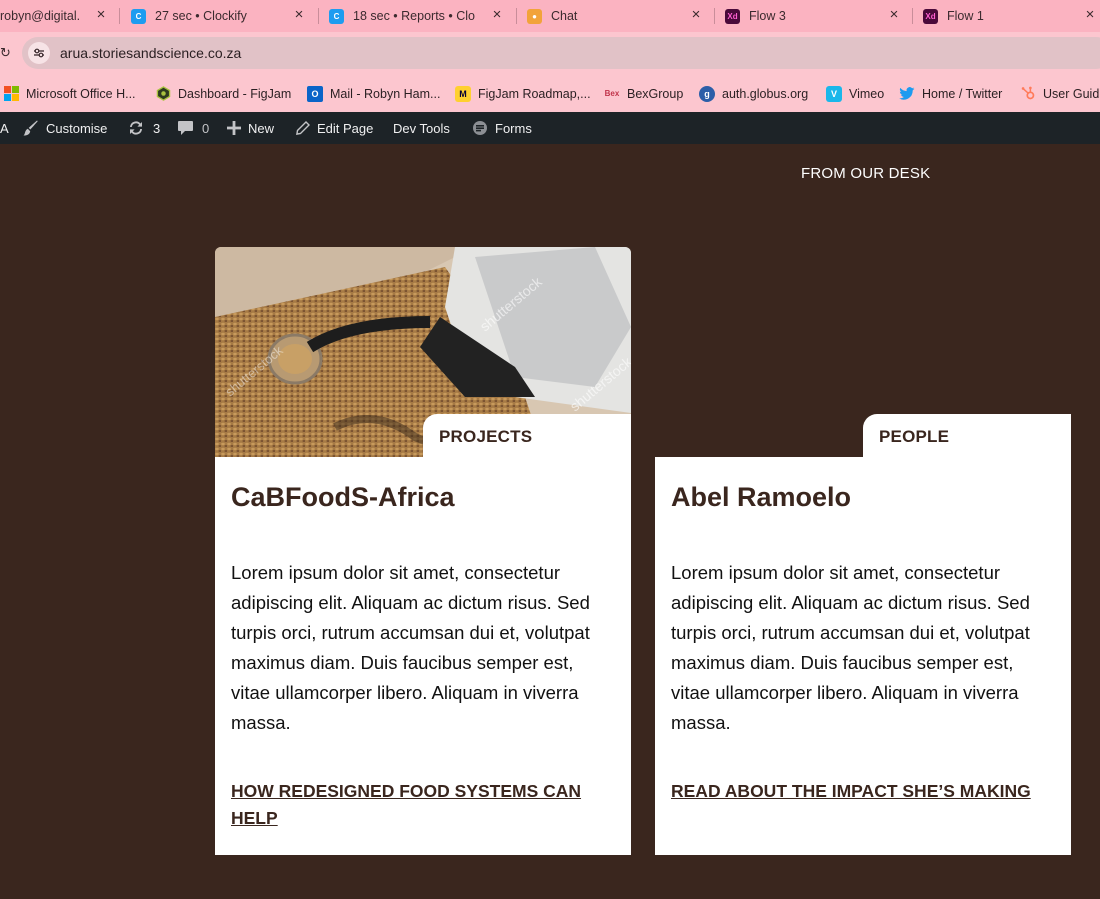 This screenshot has height=899, width=1100. I want to click on bookmark-bexgroup: Bex BexGroup, so click(644, 93).